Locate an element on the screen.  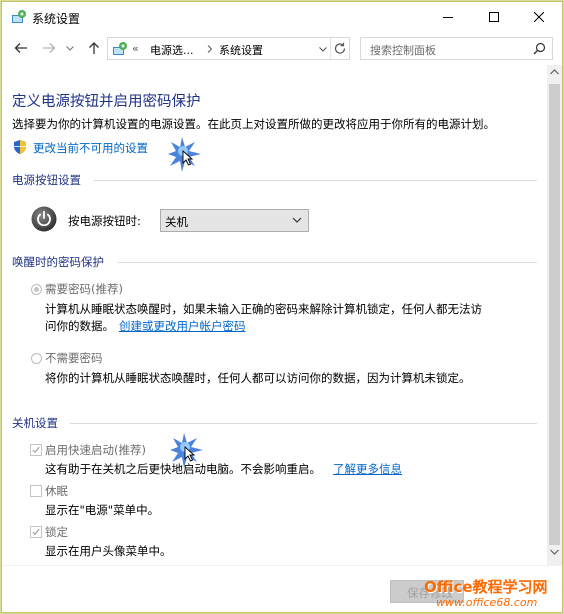
fast-startup-checkbox is located at coordinates (36, 450).